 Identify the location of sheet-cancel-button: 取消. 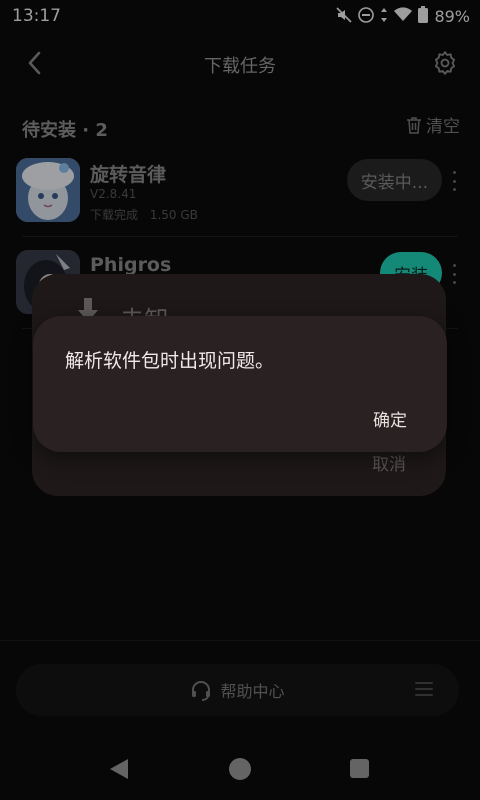
(389, 462).